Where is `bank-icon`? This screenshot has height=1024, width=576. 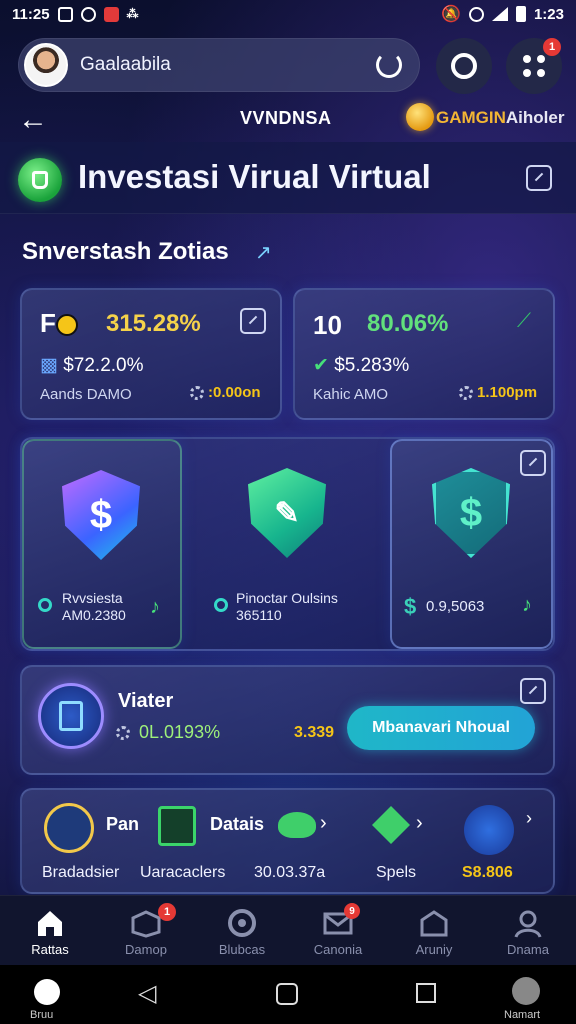
bank-icon is located at coordinates (69, 828).